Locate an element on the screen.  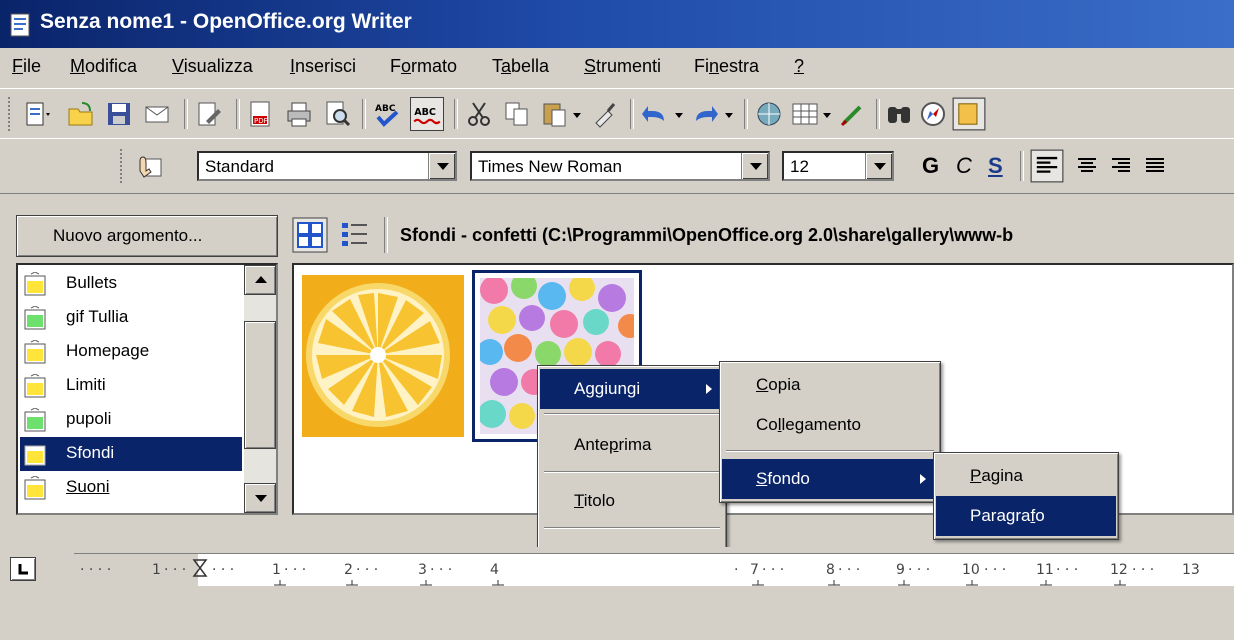
icon-view-icon is located at coordinates (310, 235).